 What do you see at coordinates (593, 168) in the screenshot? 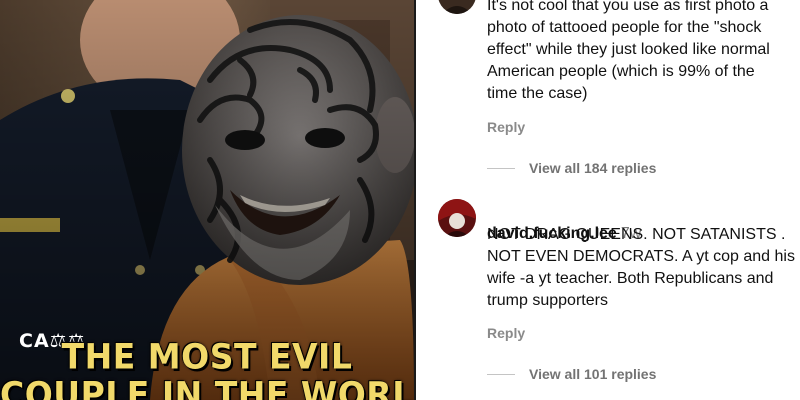
I see `view-replies-label: View all 184 replies` at bounding box center [593, 168].